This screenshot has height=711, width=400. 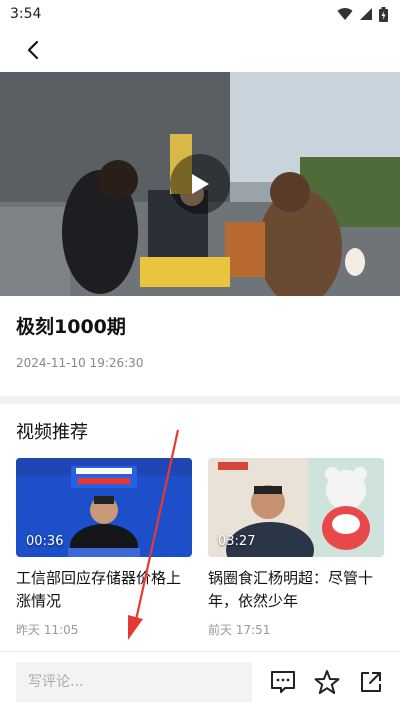 I want to click on comment-bar, so click(x=200, y=681).